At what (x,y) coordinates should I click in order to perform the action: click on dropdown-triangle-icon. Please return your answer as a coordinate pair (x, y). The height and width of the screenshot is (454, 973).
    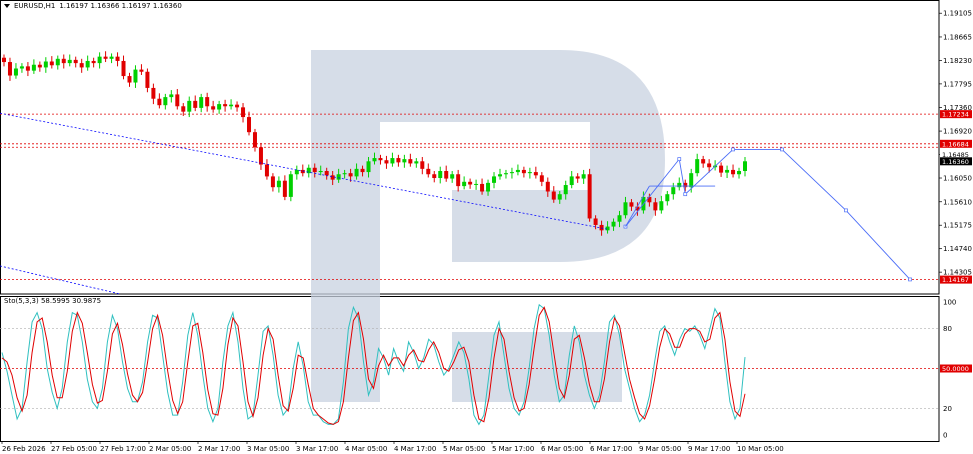
    Looking at the image, I should click on (7, 6).